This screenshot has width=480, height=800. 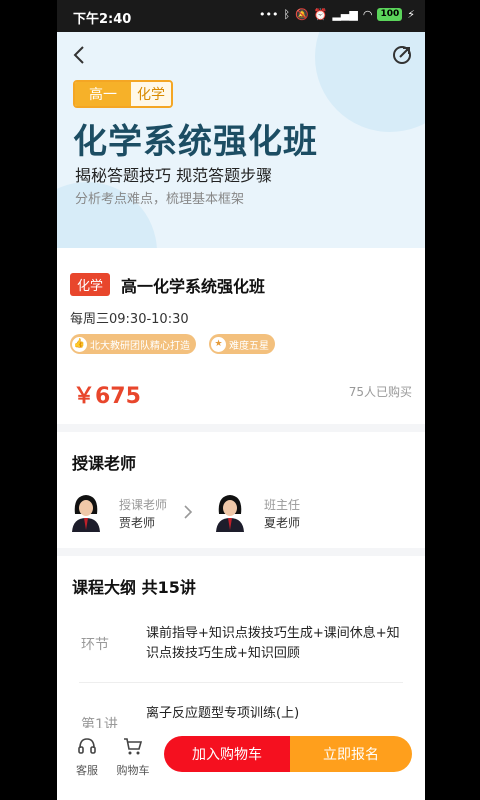 What do you see at coordinates (134, 587) in the screenshot?
I see `outline-title: 课程大纲 共15讲` at bounding box center [134, 587].